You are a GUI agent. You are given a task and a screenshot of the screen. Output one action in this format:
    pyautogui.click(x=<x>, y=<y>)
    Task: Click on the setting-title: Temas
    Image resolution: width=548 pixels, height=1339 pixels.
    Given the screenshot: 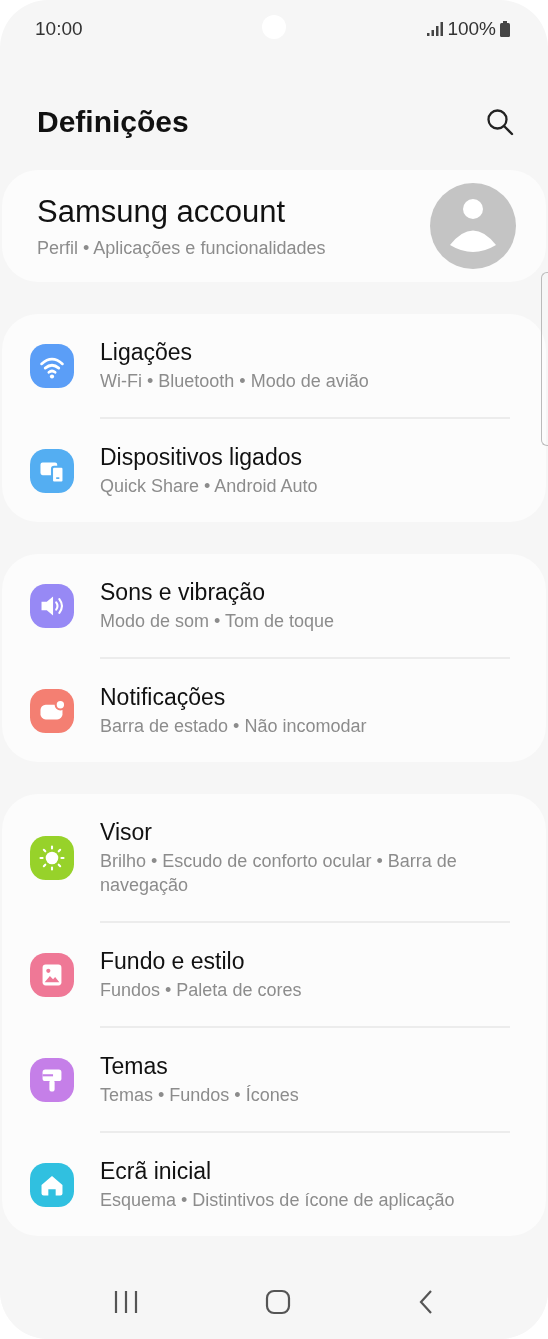 What is the action you would take?
    pyautogui.click(x=305, y=1066)
    